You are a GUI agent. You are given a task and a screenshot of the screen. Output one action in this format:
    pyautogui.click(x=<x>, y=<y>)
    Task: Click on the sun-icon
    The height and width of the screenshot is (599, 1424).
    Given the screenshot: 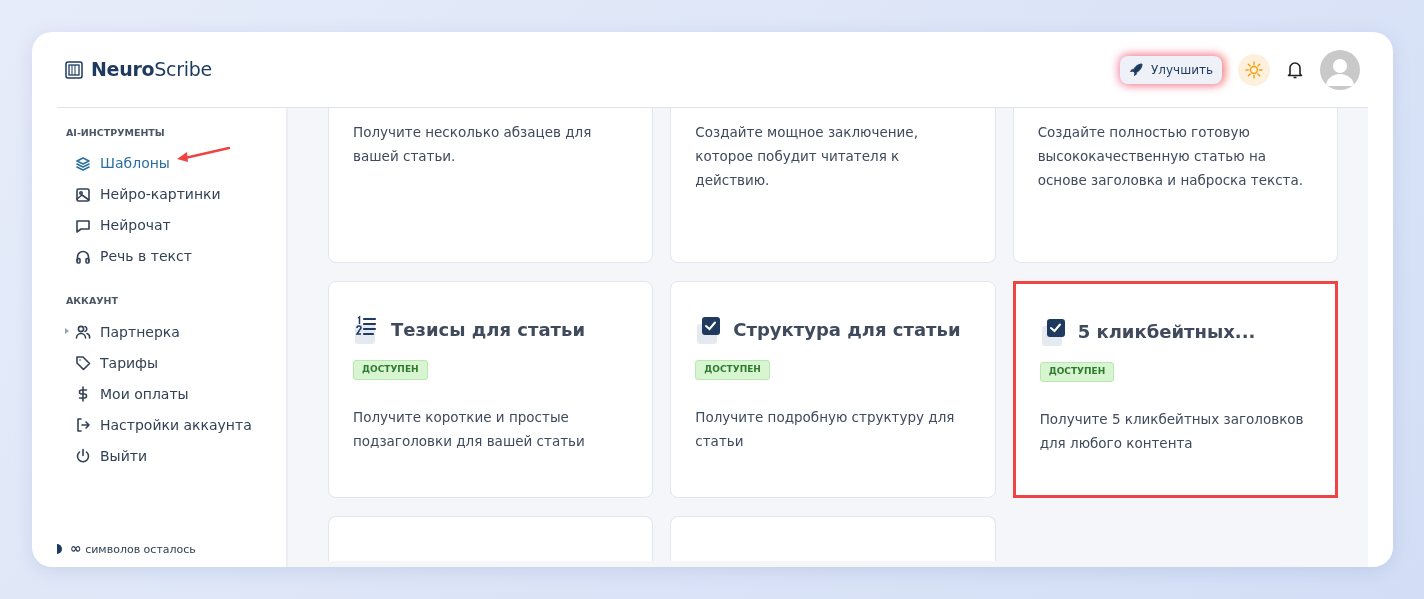 What is the action you would take?
    pyautogui.click(x=1254, y=69)
    